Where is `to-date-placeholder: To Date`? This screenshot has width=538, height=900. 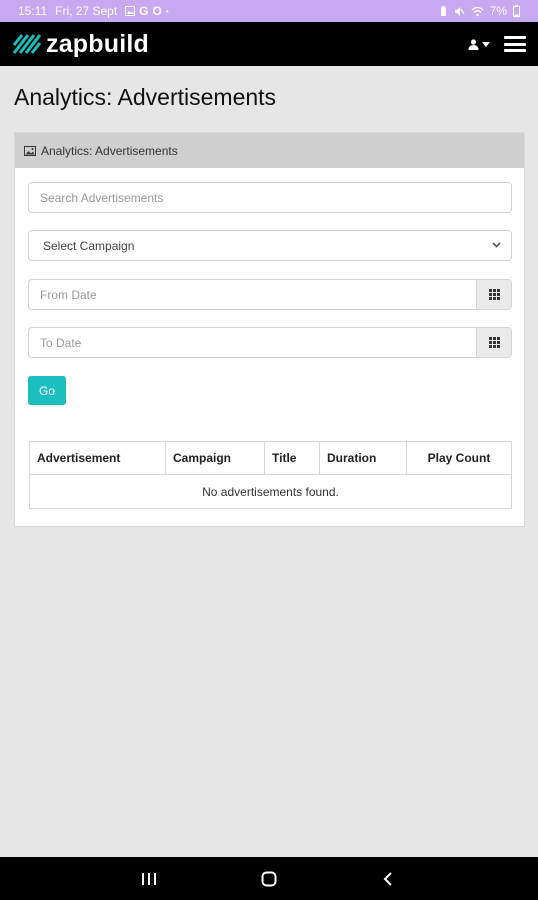
to-date-placeholder: To Date is located at coordinates (61, 342).